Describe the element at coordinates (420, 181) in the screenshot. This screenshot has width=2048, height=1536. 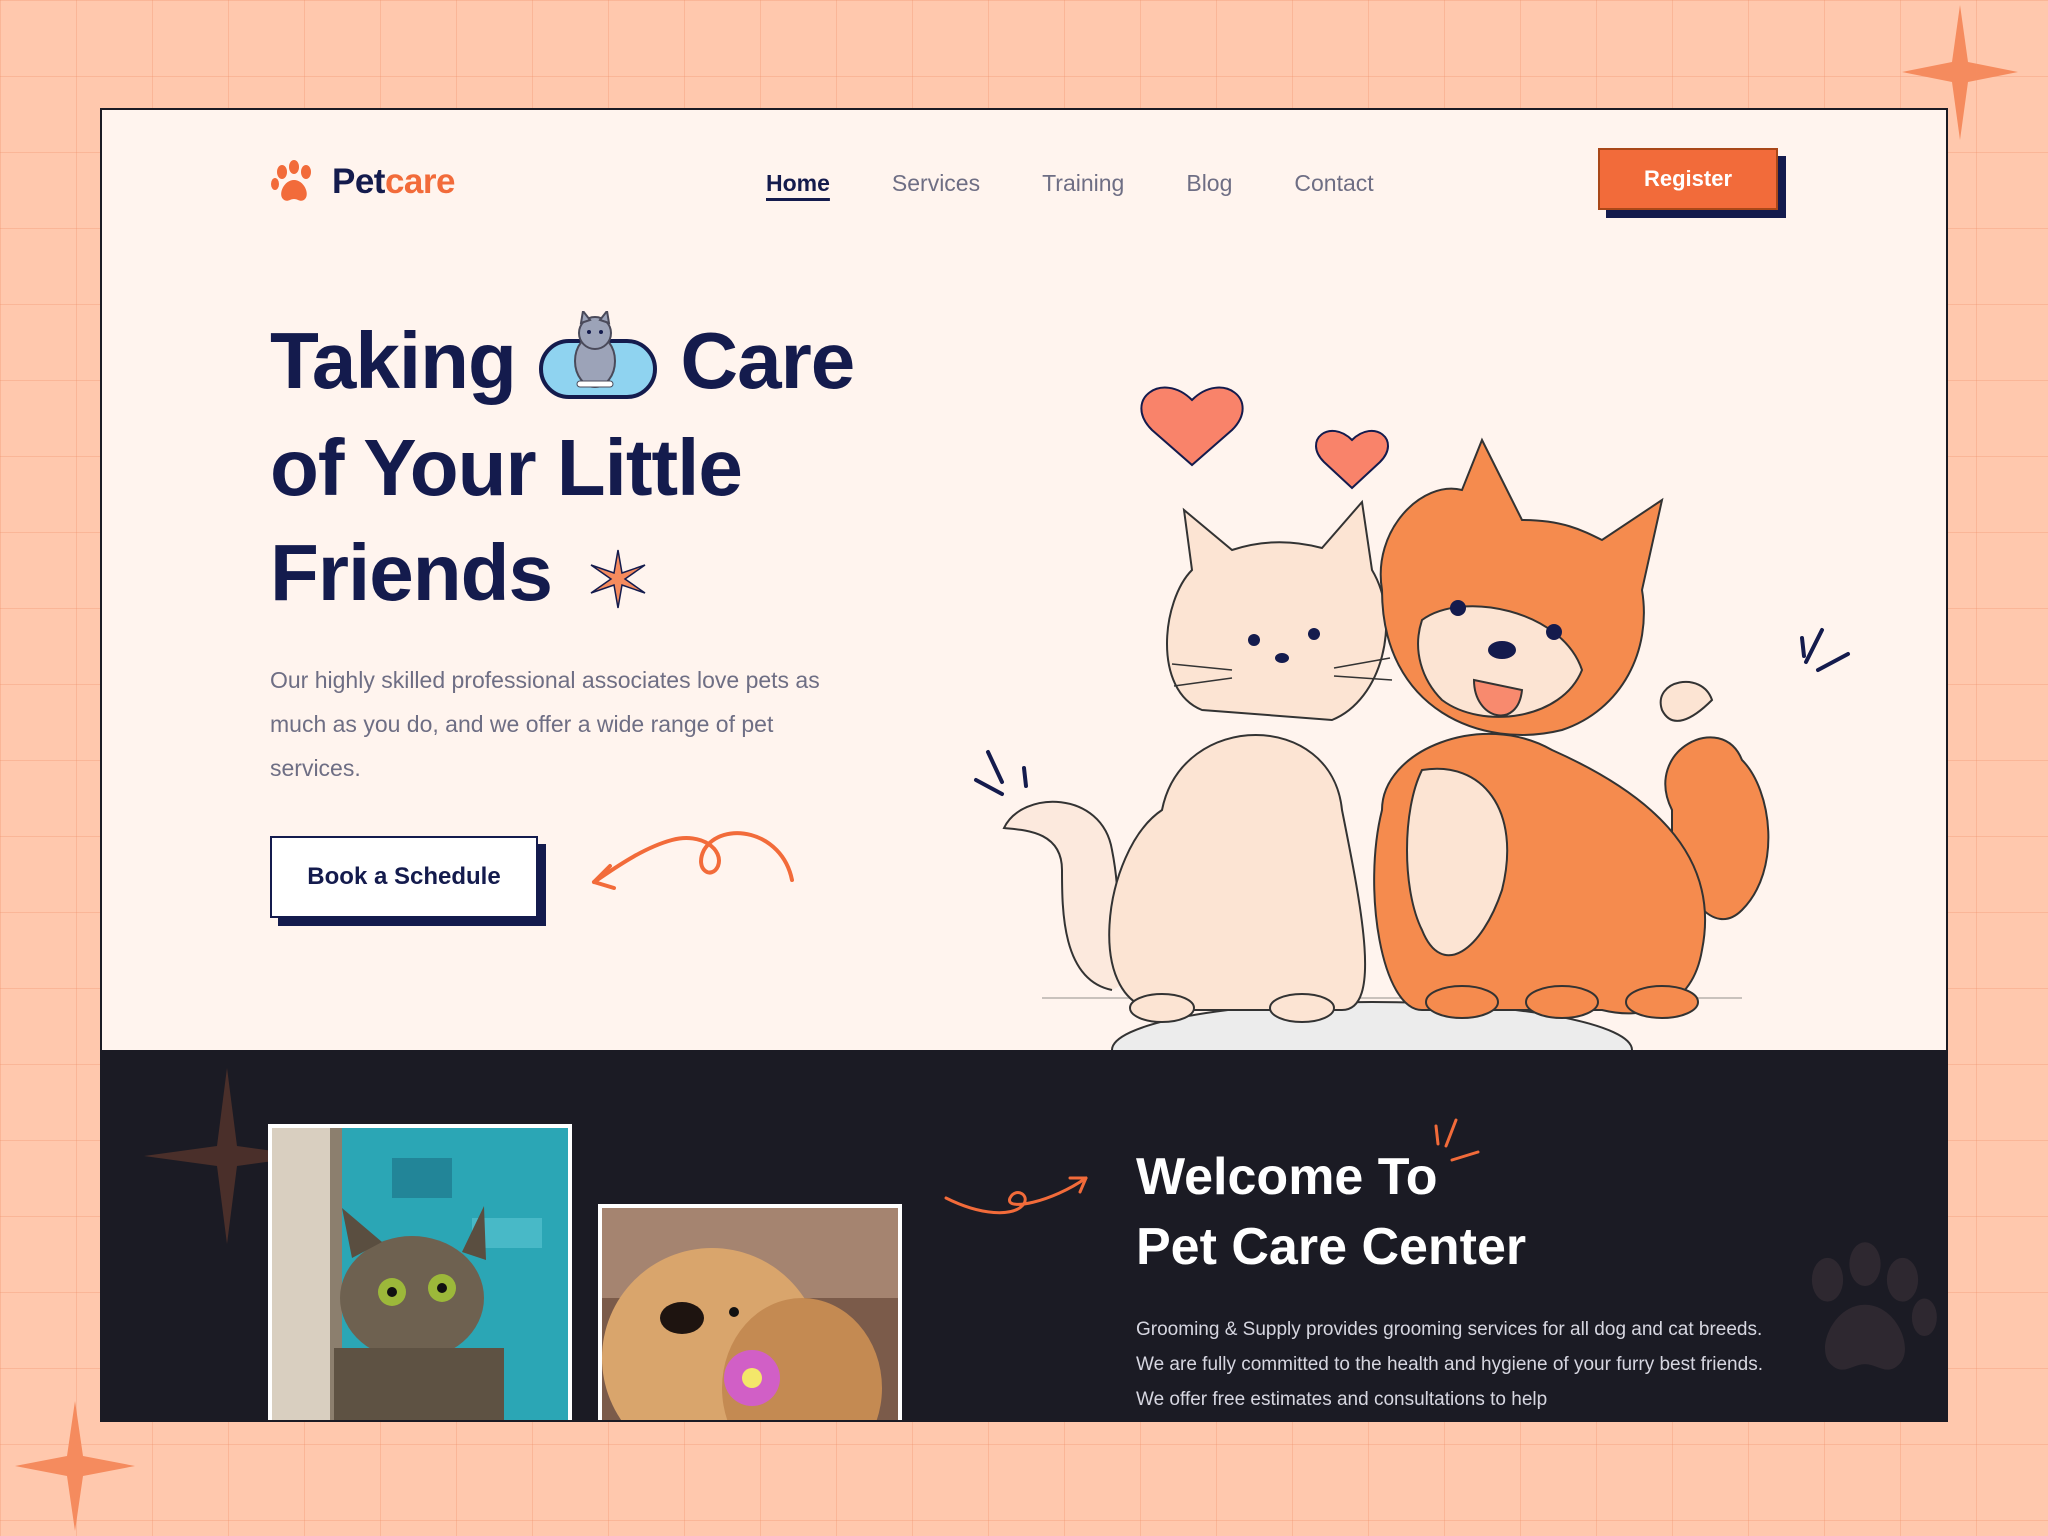
I see `brand-name-part2: care` at that location.